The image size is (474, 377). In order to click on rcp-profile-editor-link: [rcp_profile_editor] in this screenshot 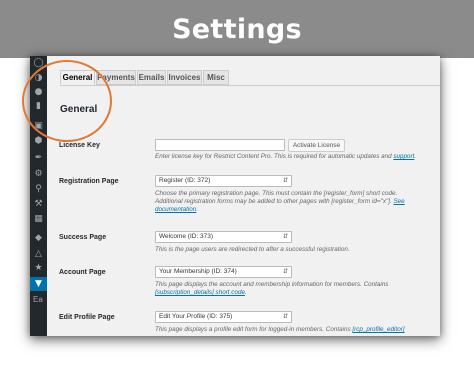, I will do `click(378, 329)`.